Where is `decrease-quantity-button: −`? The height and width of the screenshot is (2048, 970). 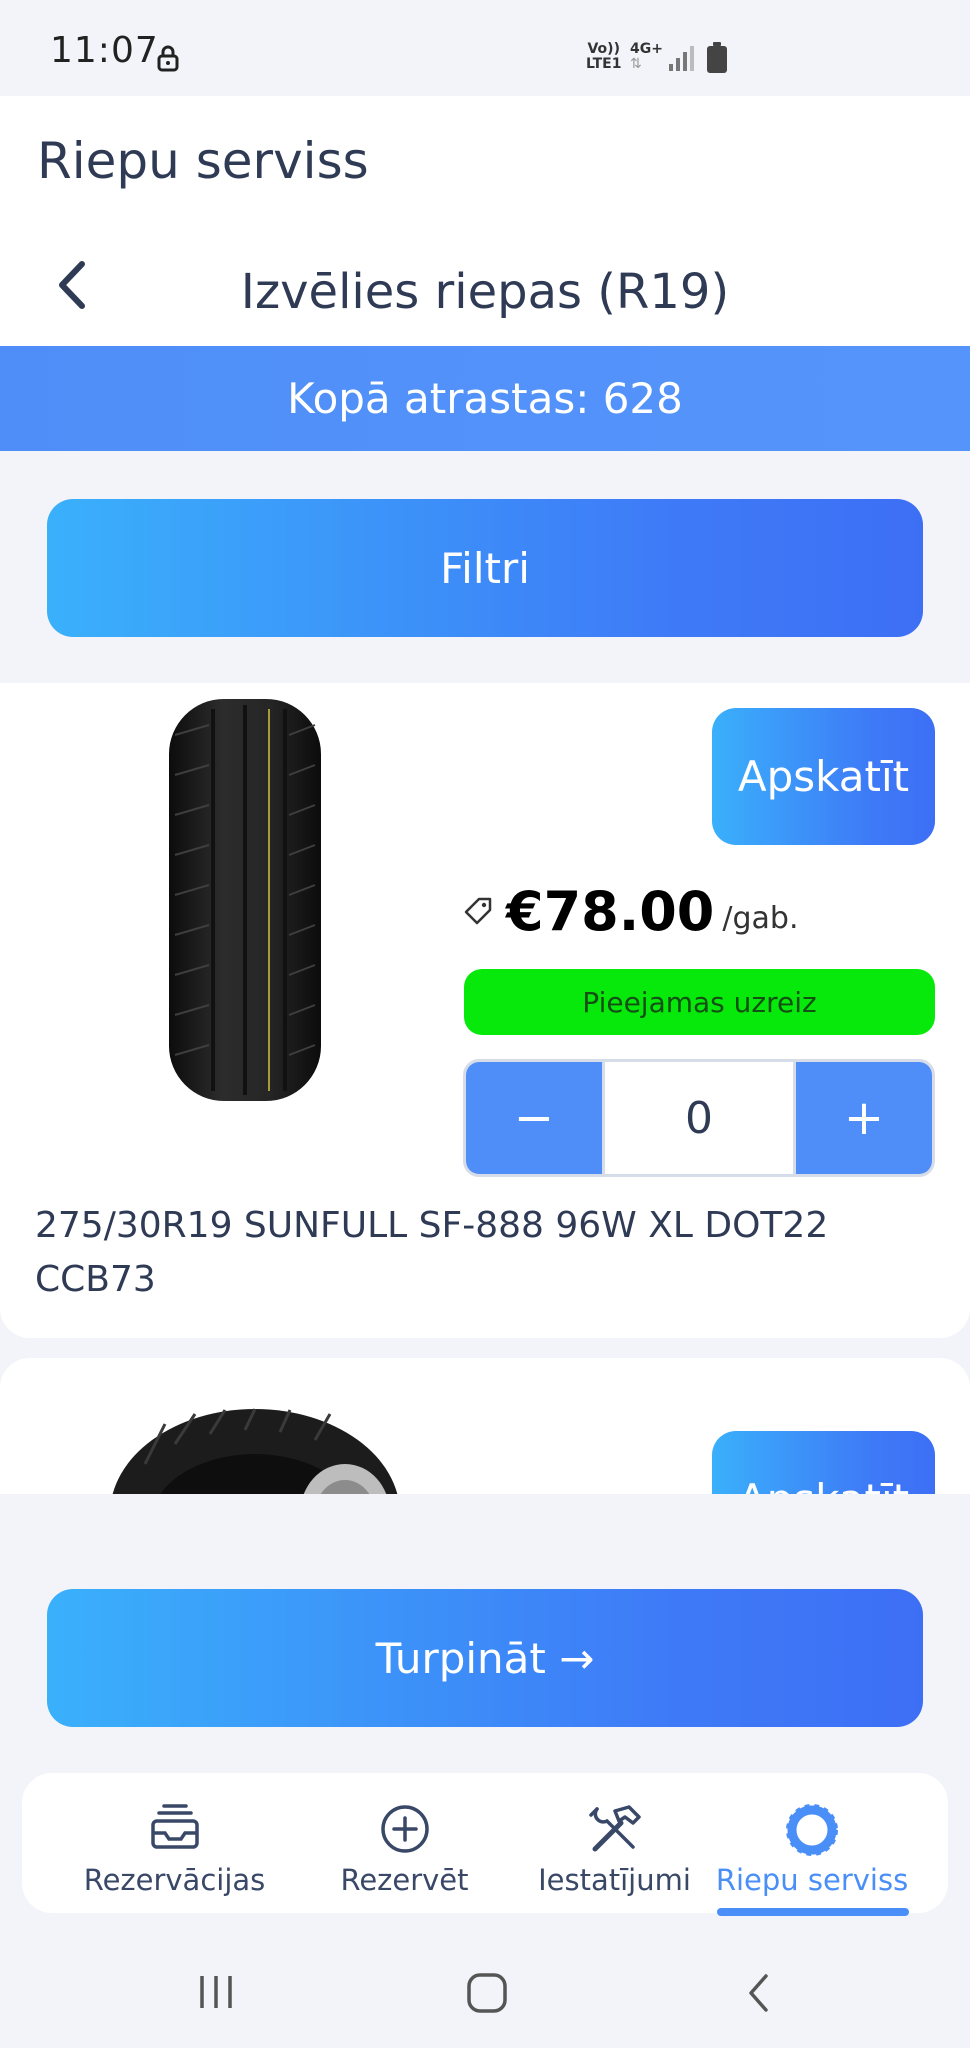
decrease-quantity-button: − is located at coordinates (534, 1118).